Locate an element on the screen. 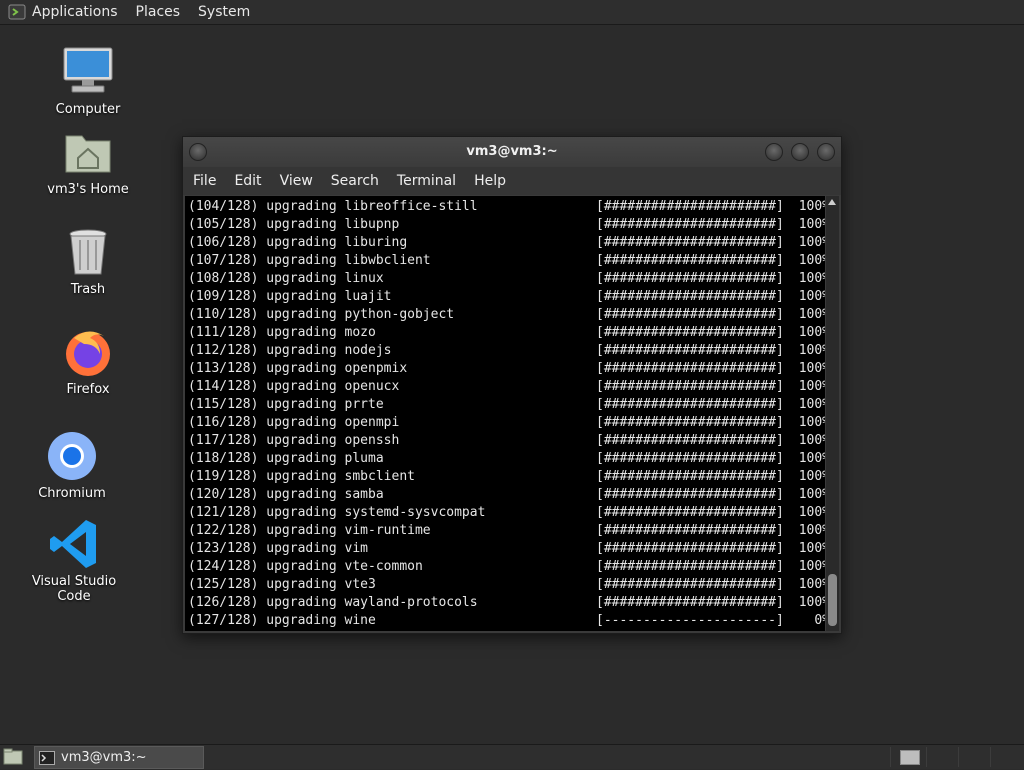 Image resolution: width=1024 pixels, height=770 pixels. computer-icon is located at coordinates (88, 70).